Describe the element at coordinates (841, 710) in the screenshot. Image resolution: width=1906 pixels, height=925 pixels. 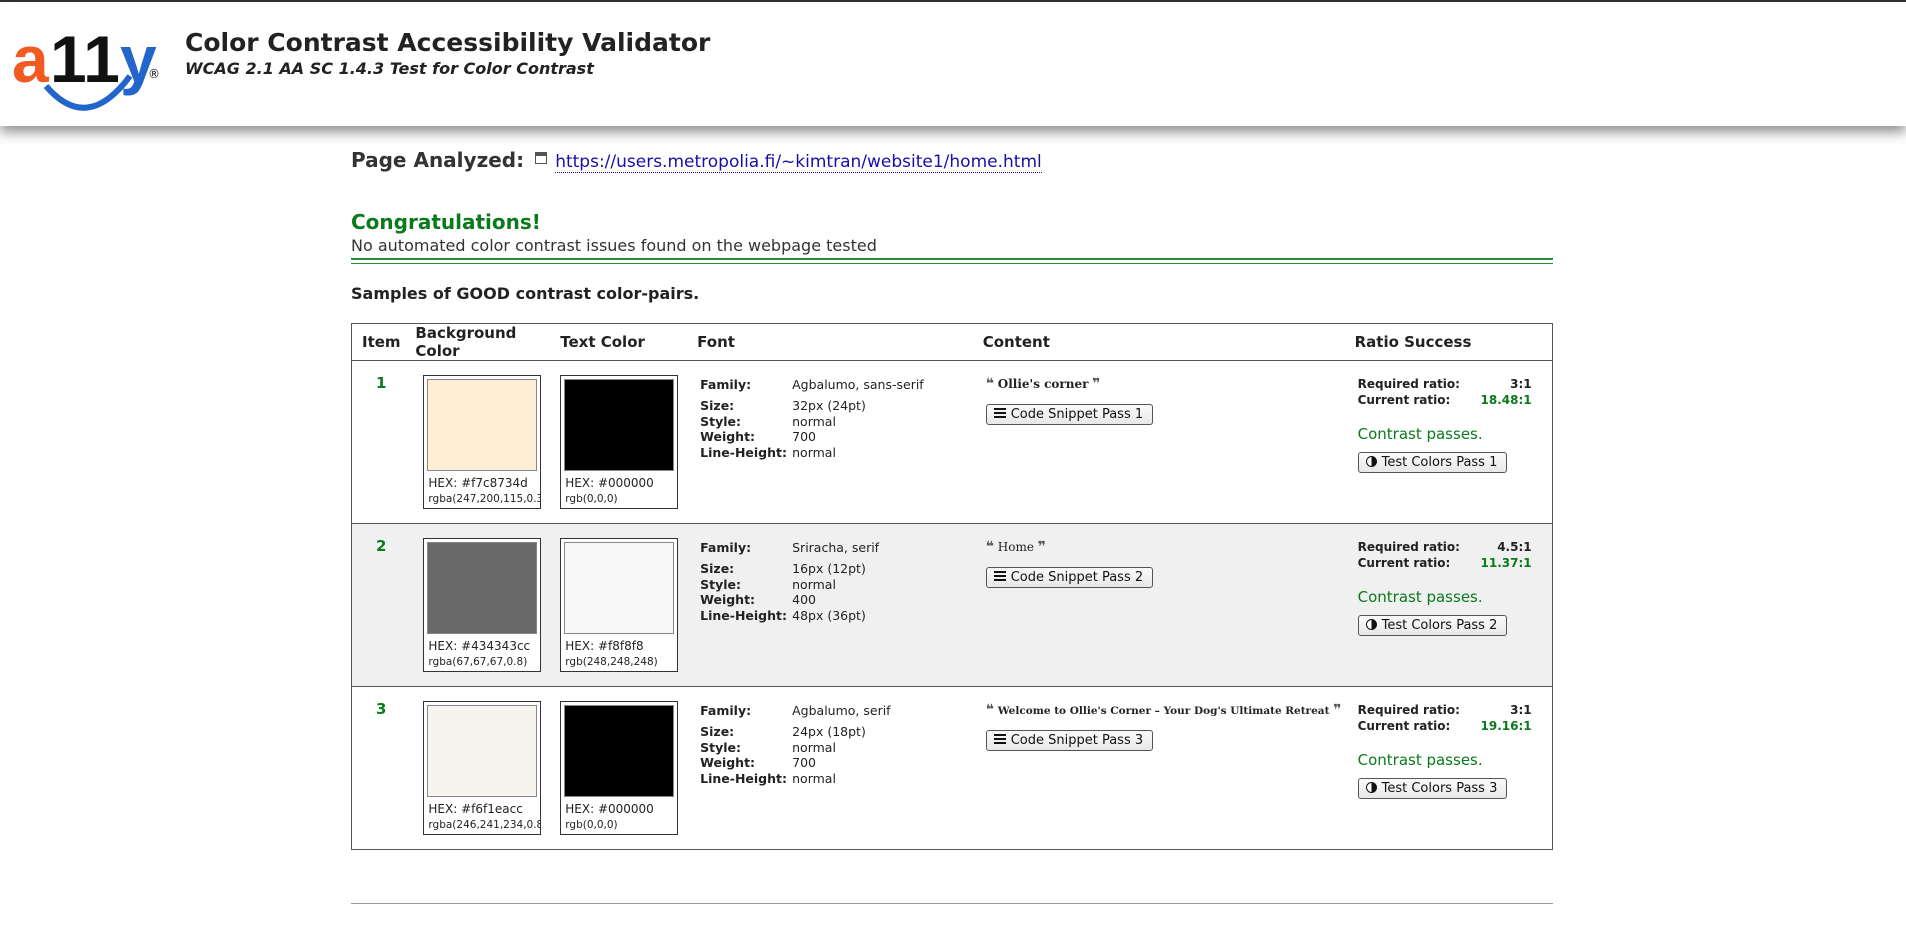
I see `font-family-value: Agbalumo, serif` at that location.